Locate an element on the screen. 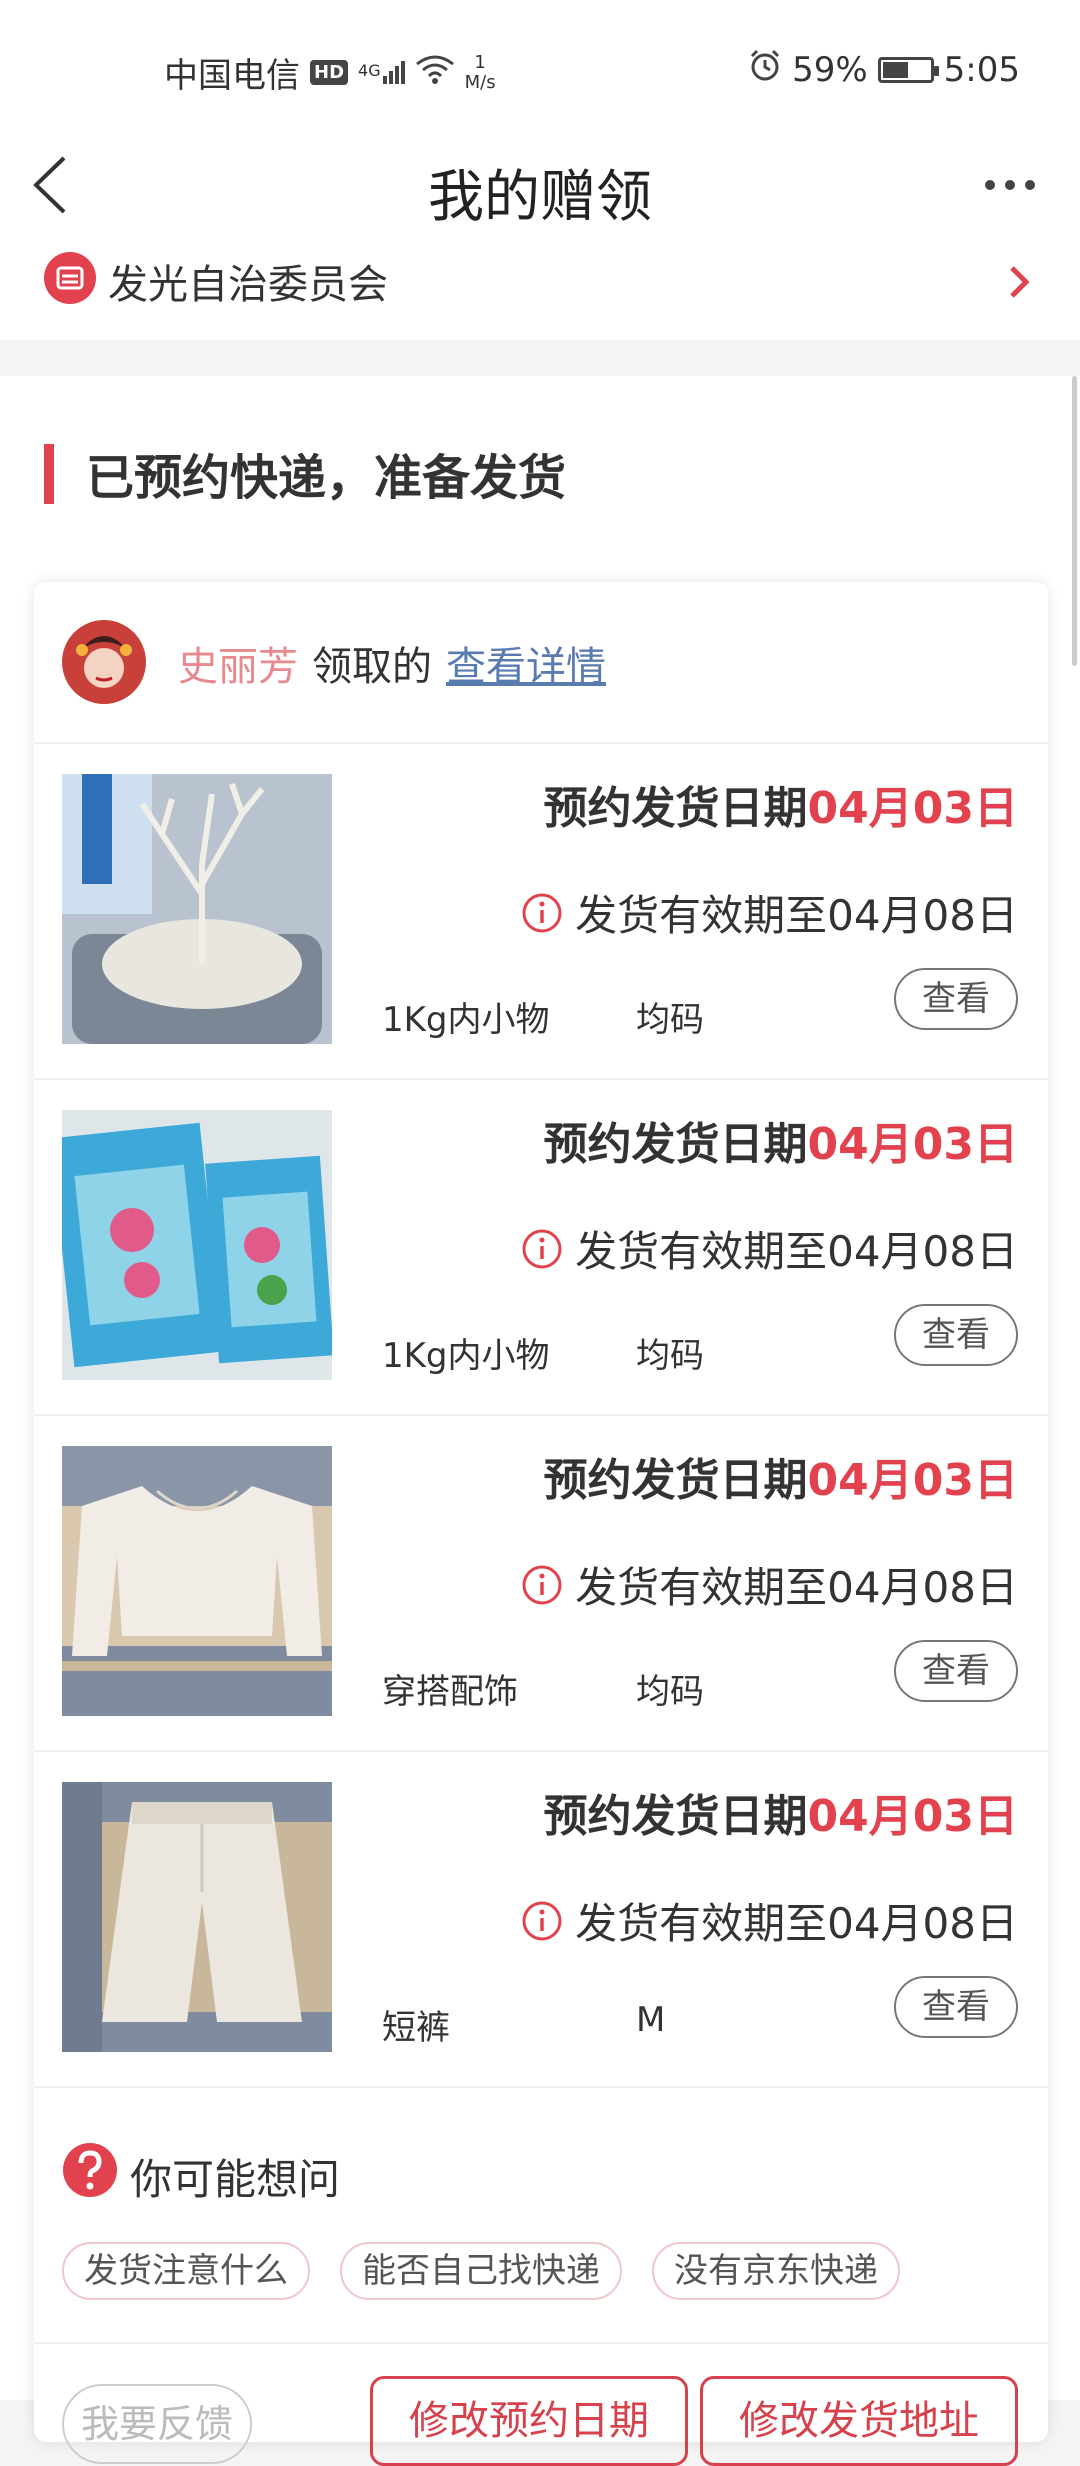 This screenshot has height=2466, width=1080. hd-icon: HD is located at coordinates (329, 72).